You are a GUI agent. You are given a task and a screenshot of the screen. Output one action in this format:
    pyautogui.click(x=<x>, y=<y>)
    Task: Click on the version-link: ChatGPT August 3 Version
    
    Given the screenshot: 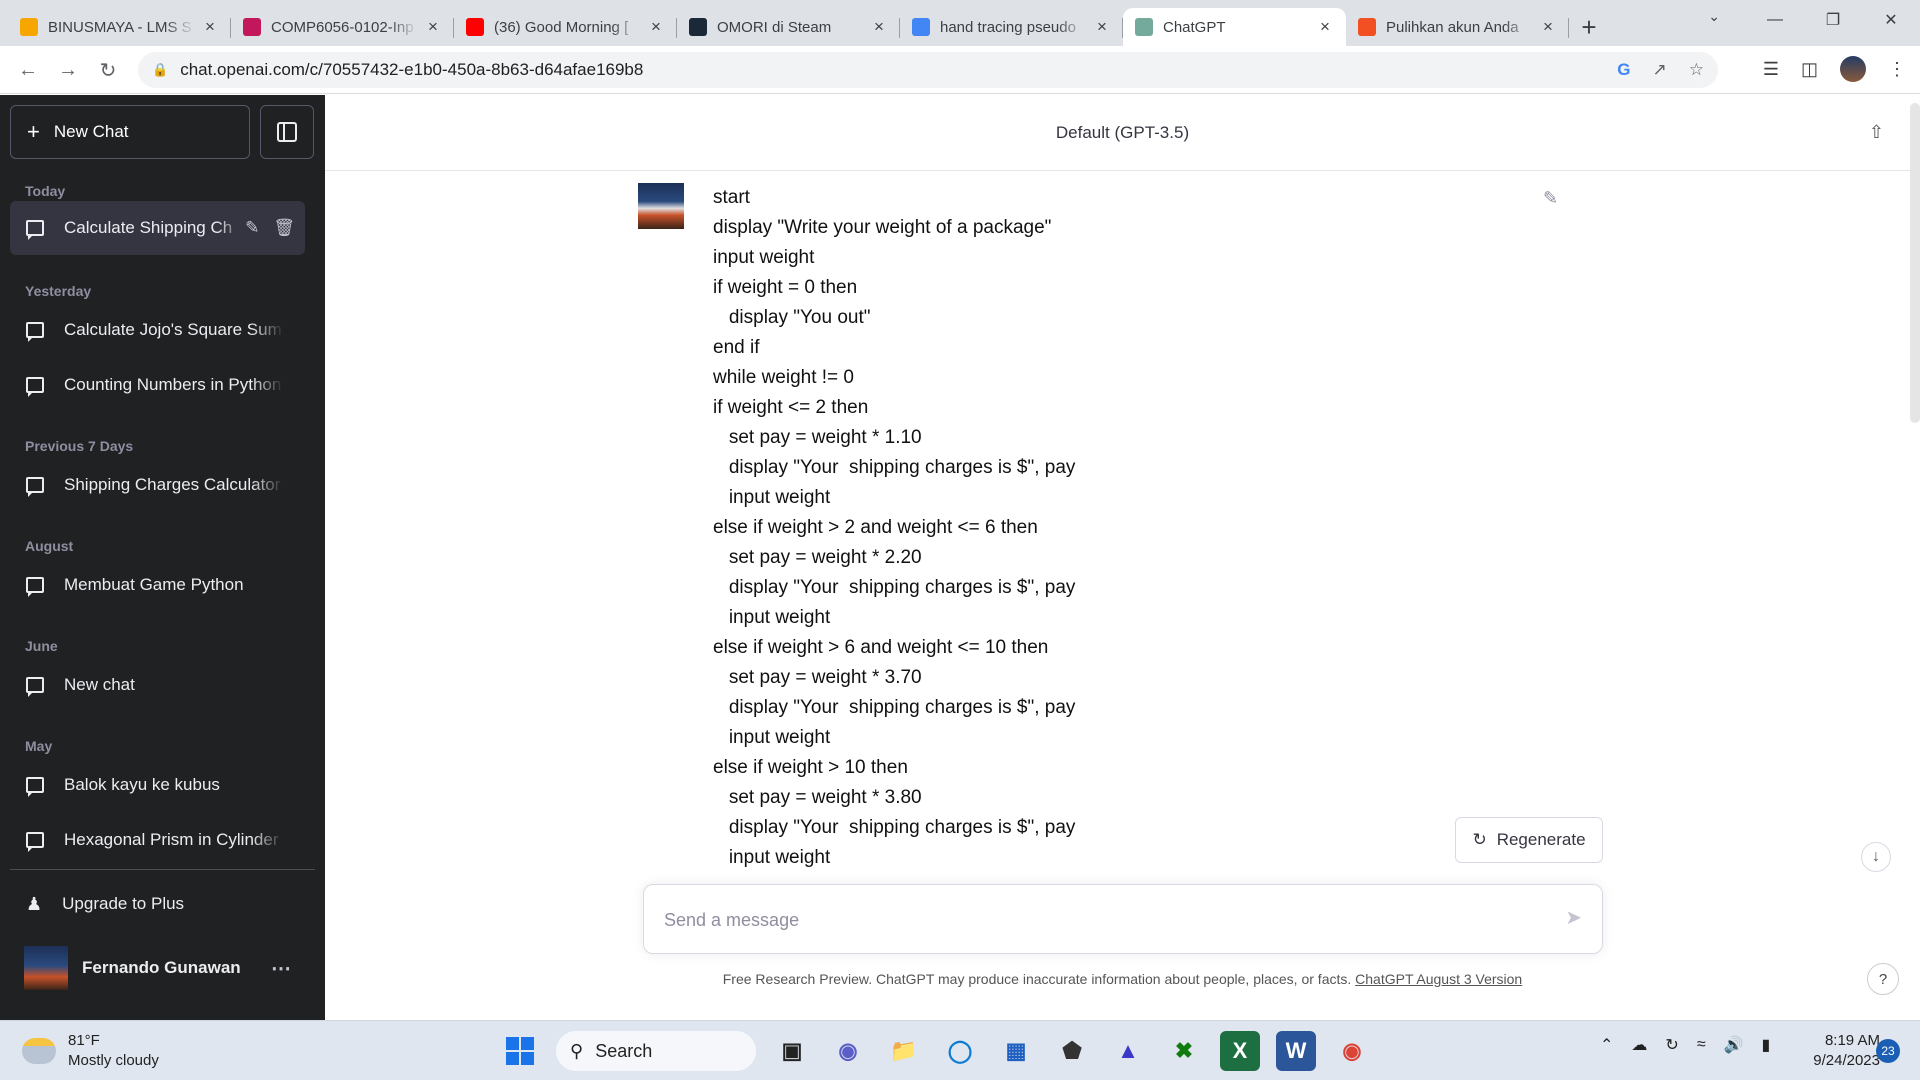 What is the action you would take?
    pyautogui.click(x=1438, y=979)
    